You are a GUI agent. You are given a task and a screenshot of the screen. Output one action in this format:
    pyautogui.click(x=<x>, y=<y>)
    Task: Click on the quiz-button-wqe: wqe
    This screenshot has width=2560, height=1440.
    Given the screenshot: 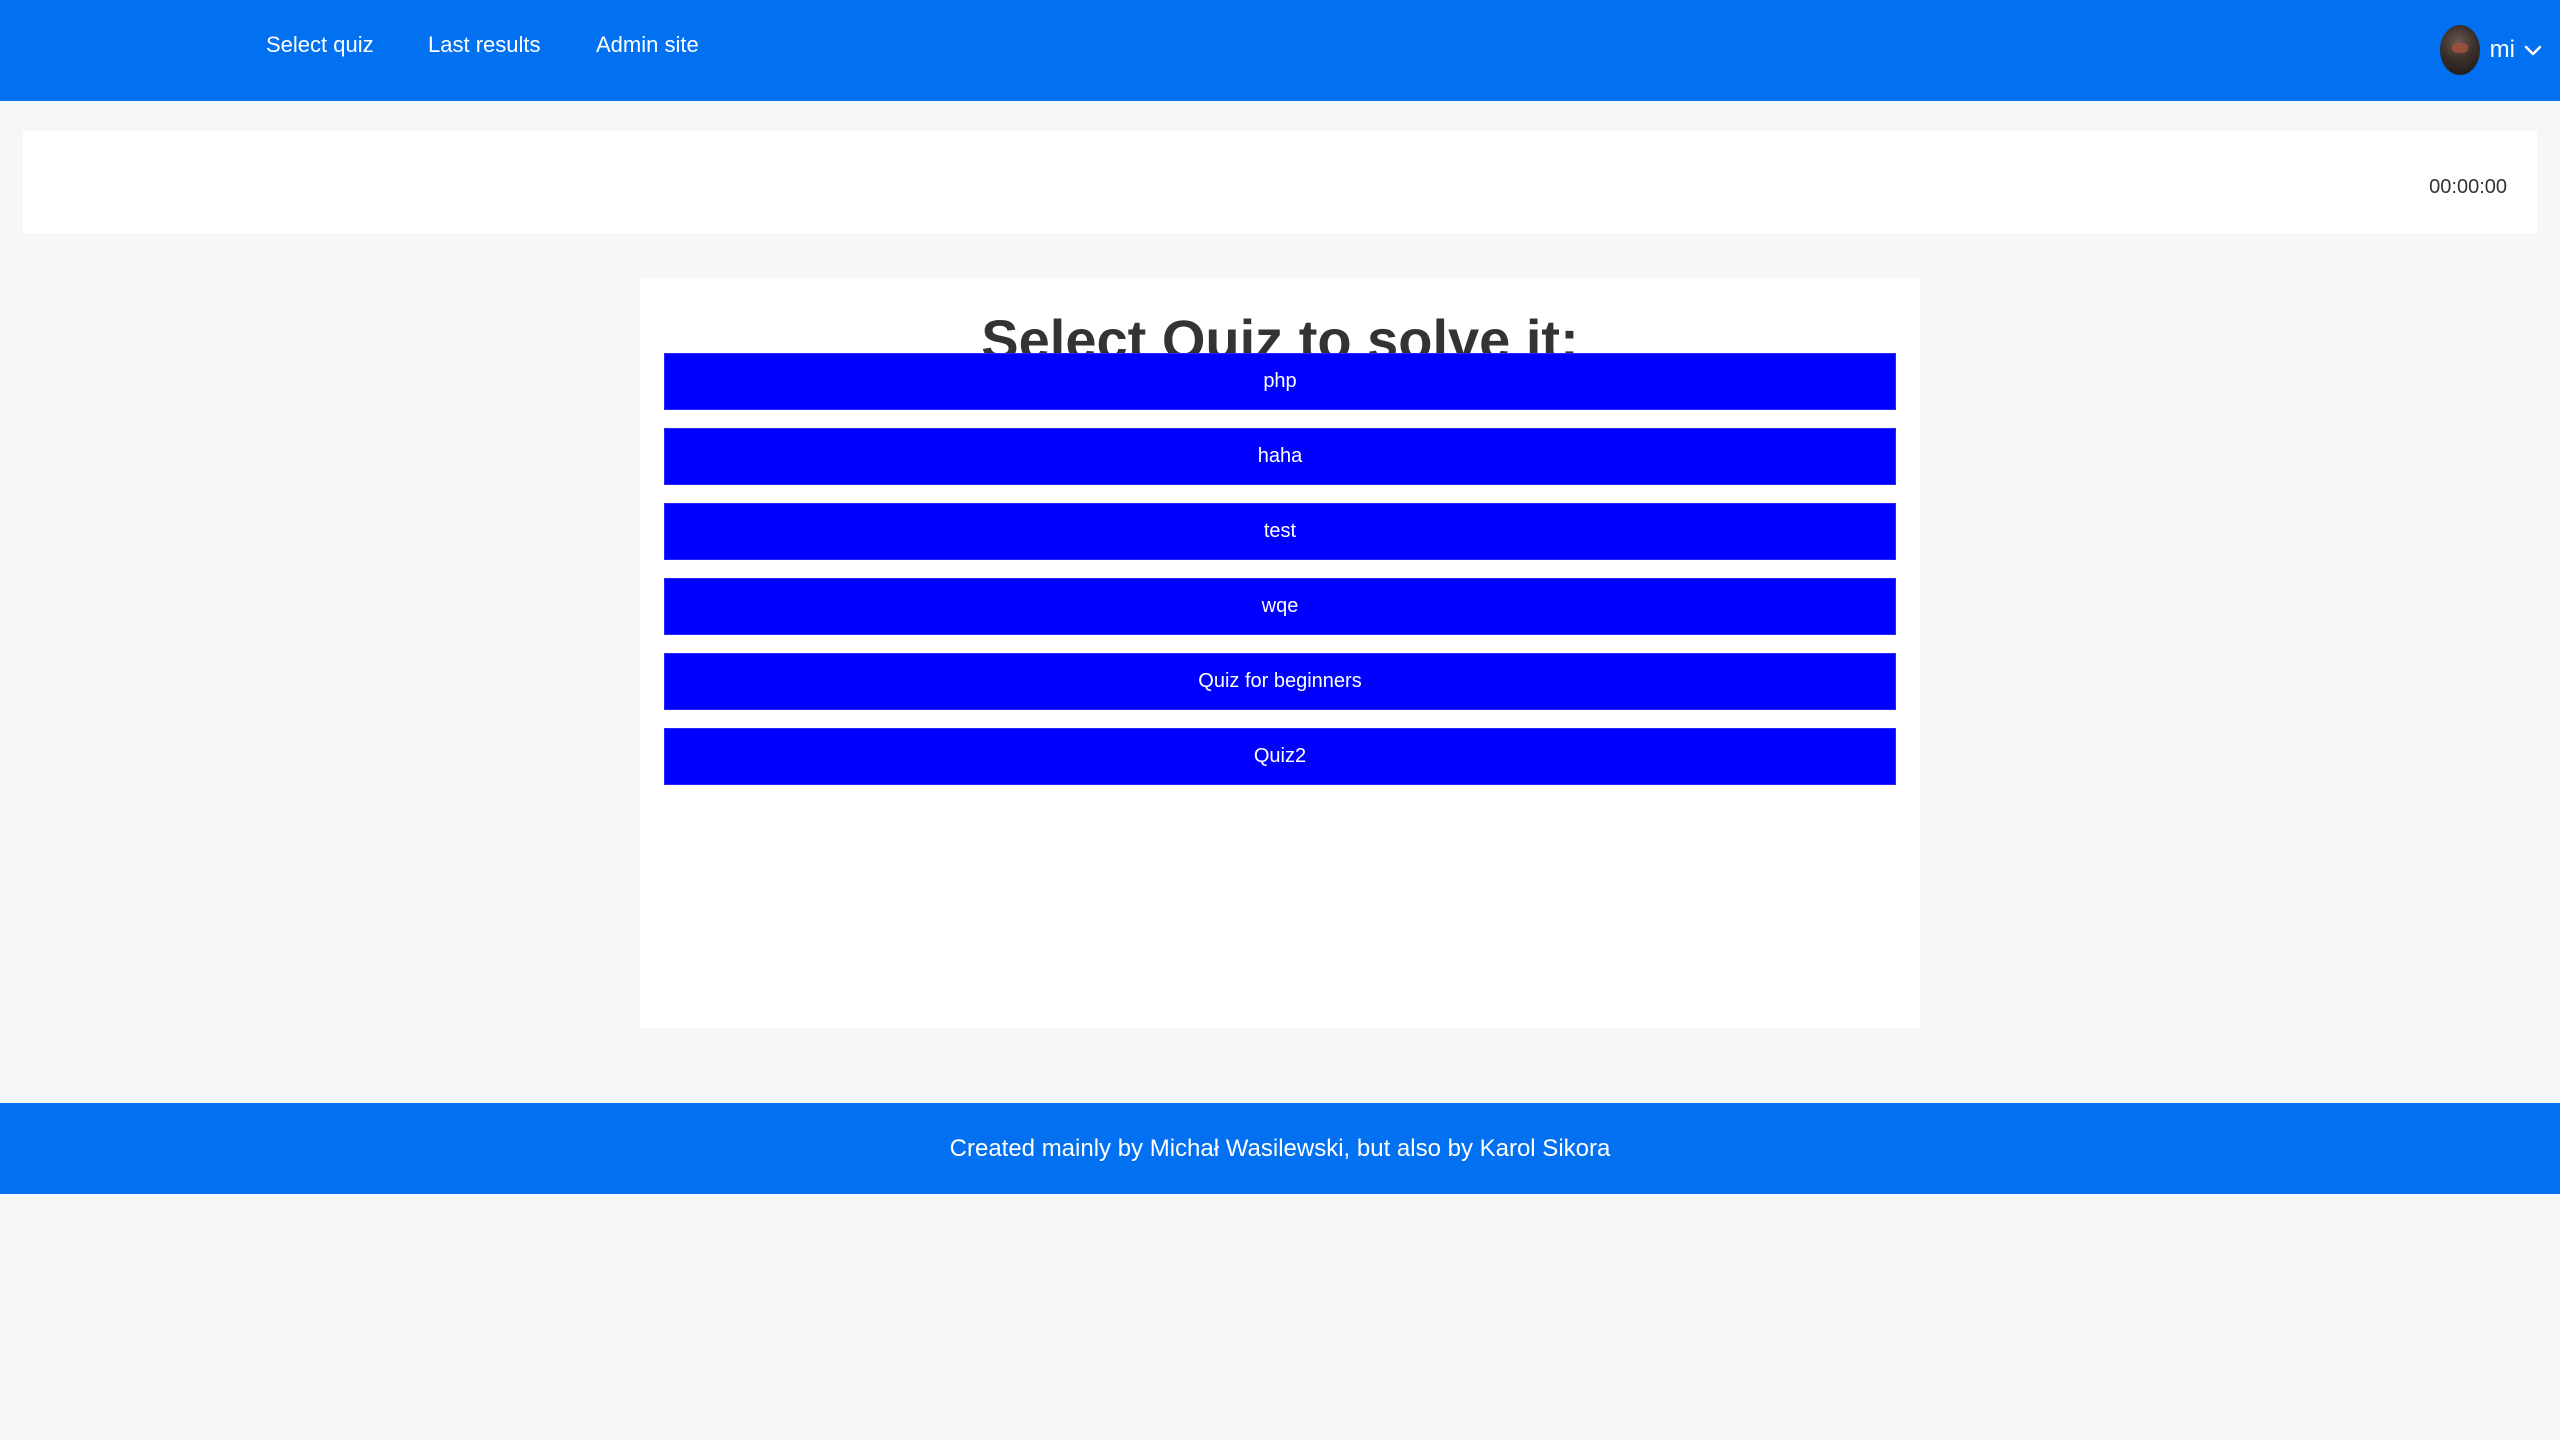 What is the action you would take?
    pyautogui.click(x=1280, y=606)
    